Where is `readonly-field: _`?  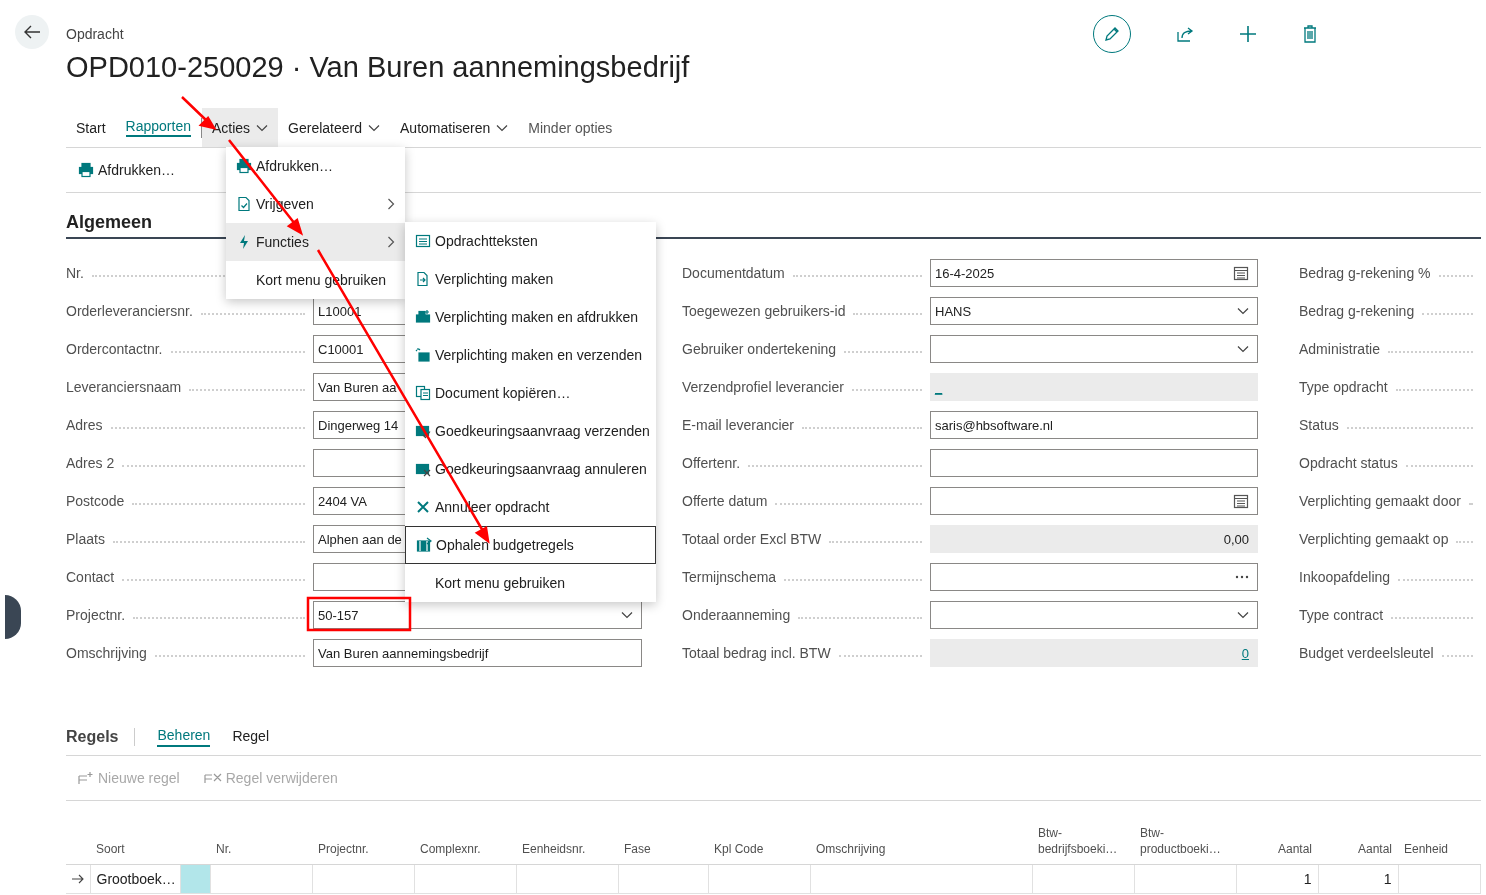
readonly-field: _ is located at coordinates (1094, 387).